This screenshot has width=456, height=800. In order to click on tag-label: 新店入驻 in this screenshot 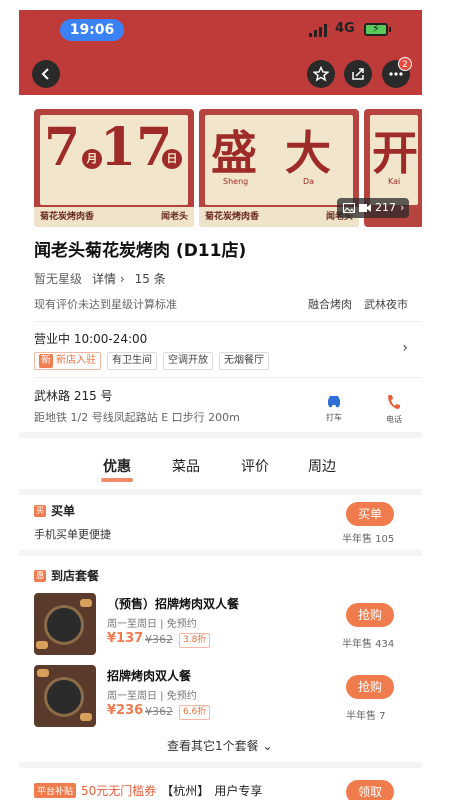, I will do `click(76, 360)`.